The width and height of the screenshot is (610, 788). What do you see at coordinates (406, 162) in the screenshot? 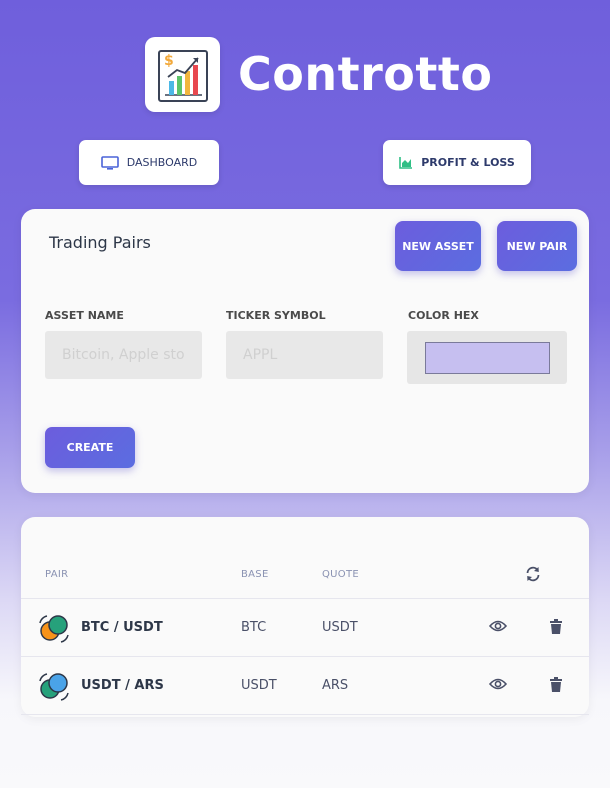
I see `area-chart-icon` at bounding box center [406, 162].